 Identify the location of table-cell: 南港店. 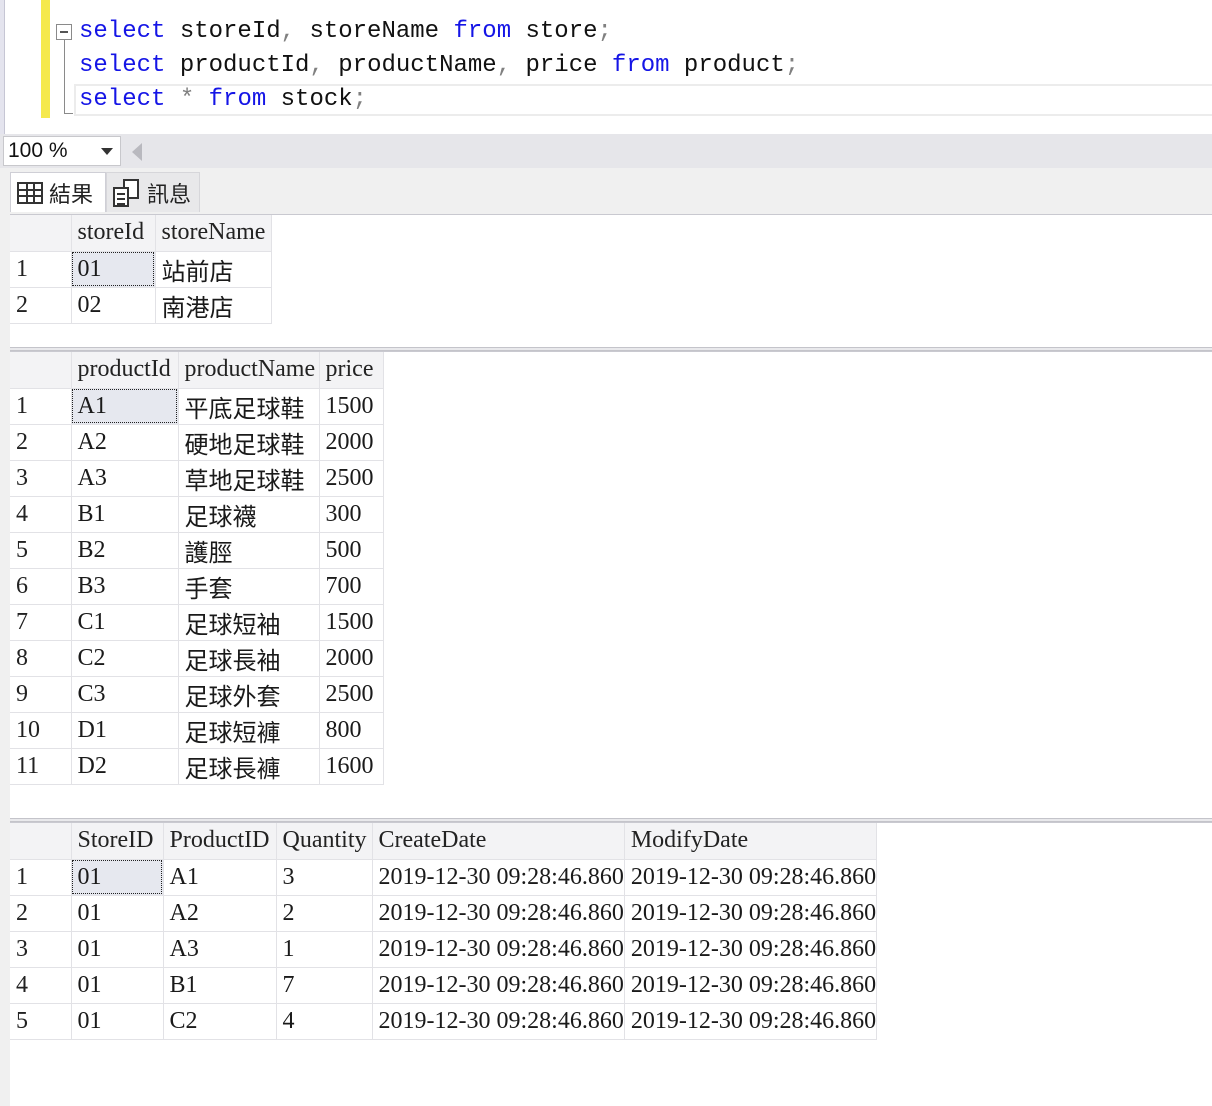
(213, 305).